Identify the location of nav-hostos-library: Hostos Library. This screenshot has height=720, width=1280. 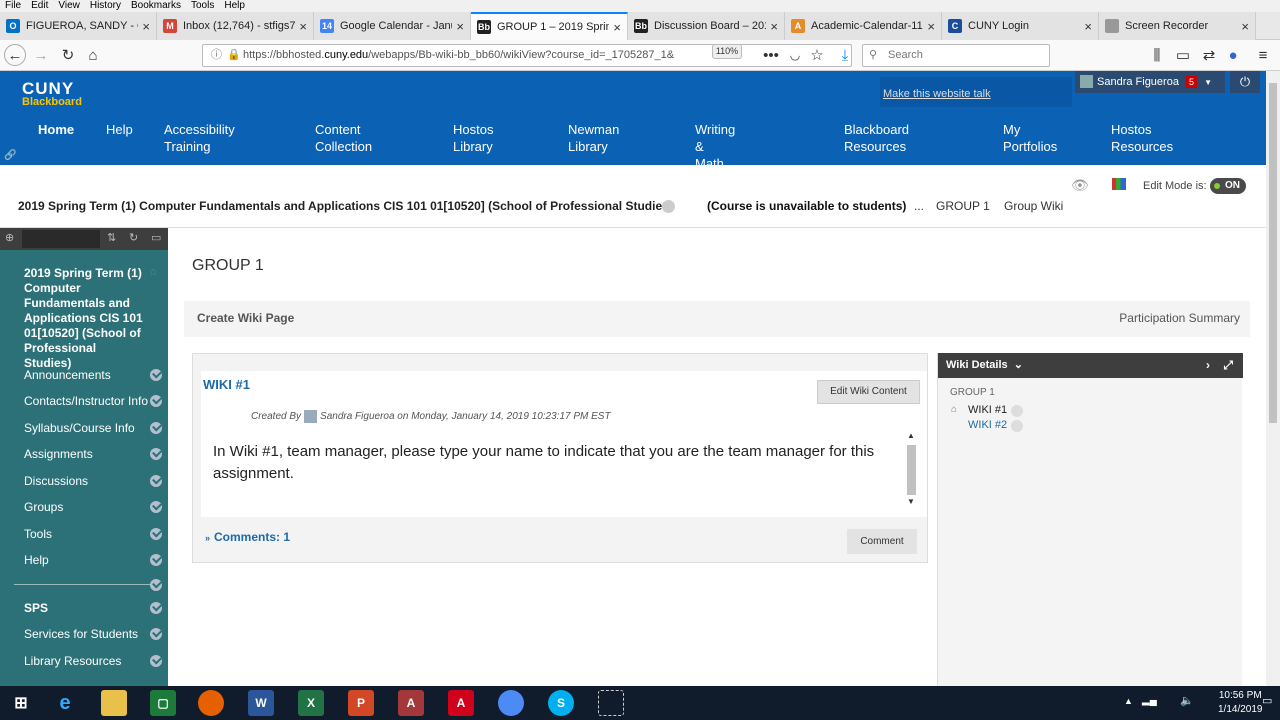
(473, 138).